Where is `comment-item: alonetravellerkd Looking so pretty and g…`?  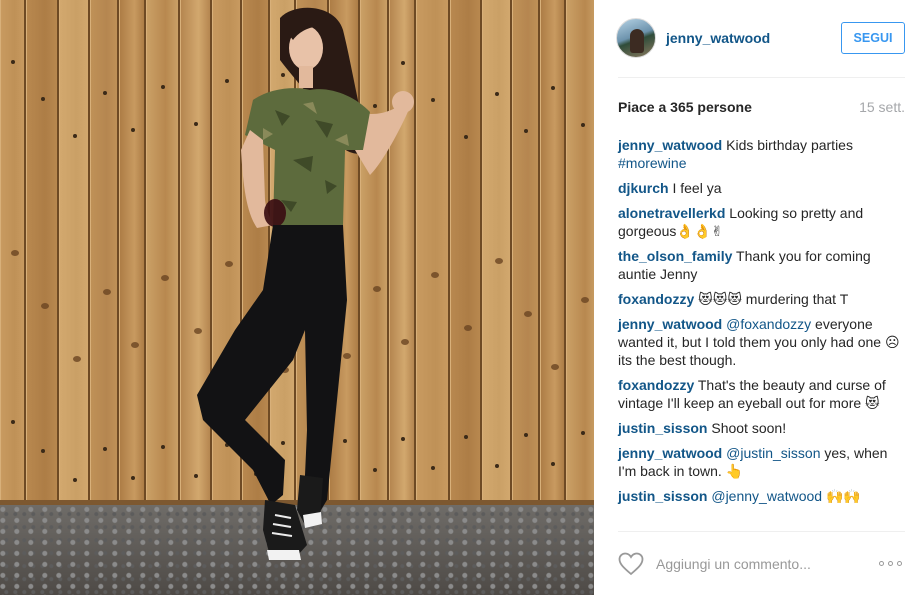 comment-item: alonetravellerkd Looking so pretty and g… is located at coordinates (761, 222).